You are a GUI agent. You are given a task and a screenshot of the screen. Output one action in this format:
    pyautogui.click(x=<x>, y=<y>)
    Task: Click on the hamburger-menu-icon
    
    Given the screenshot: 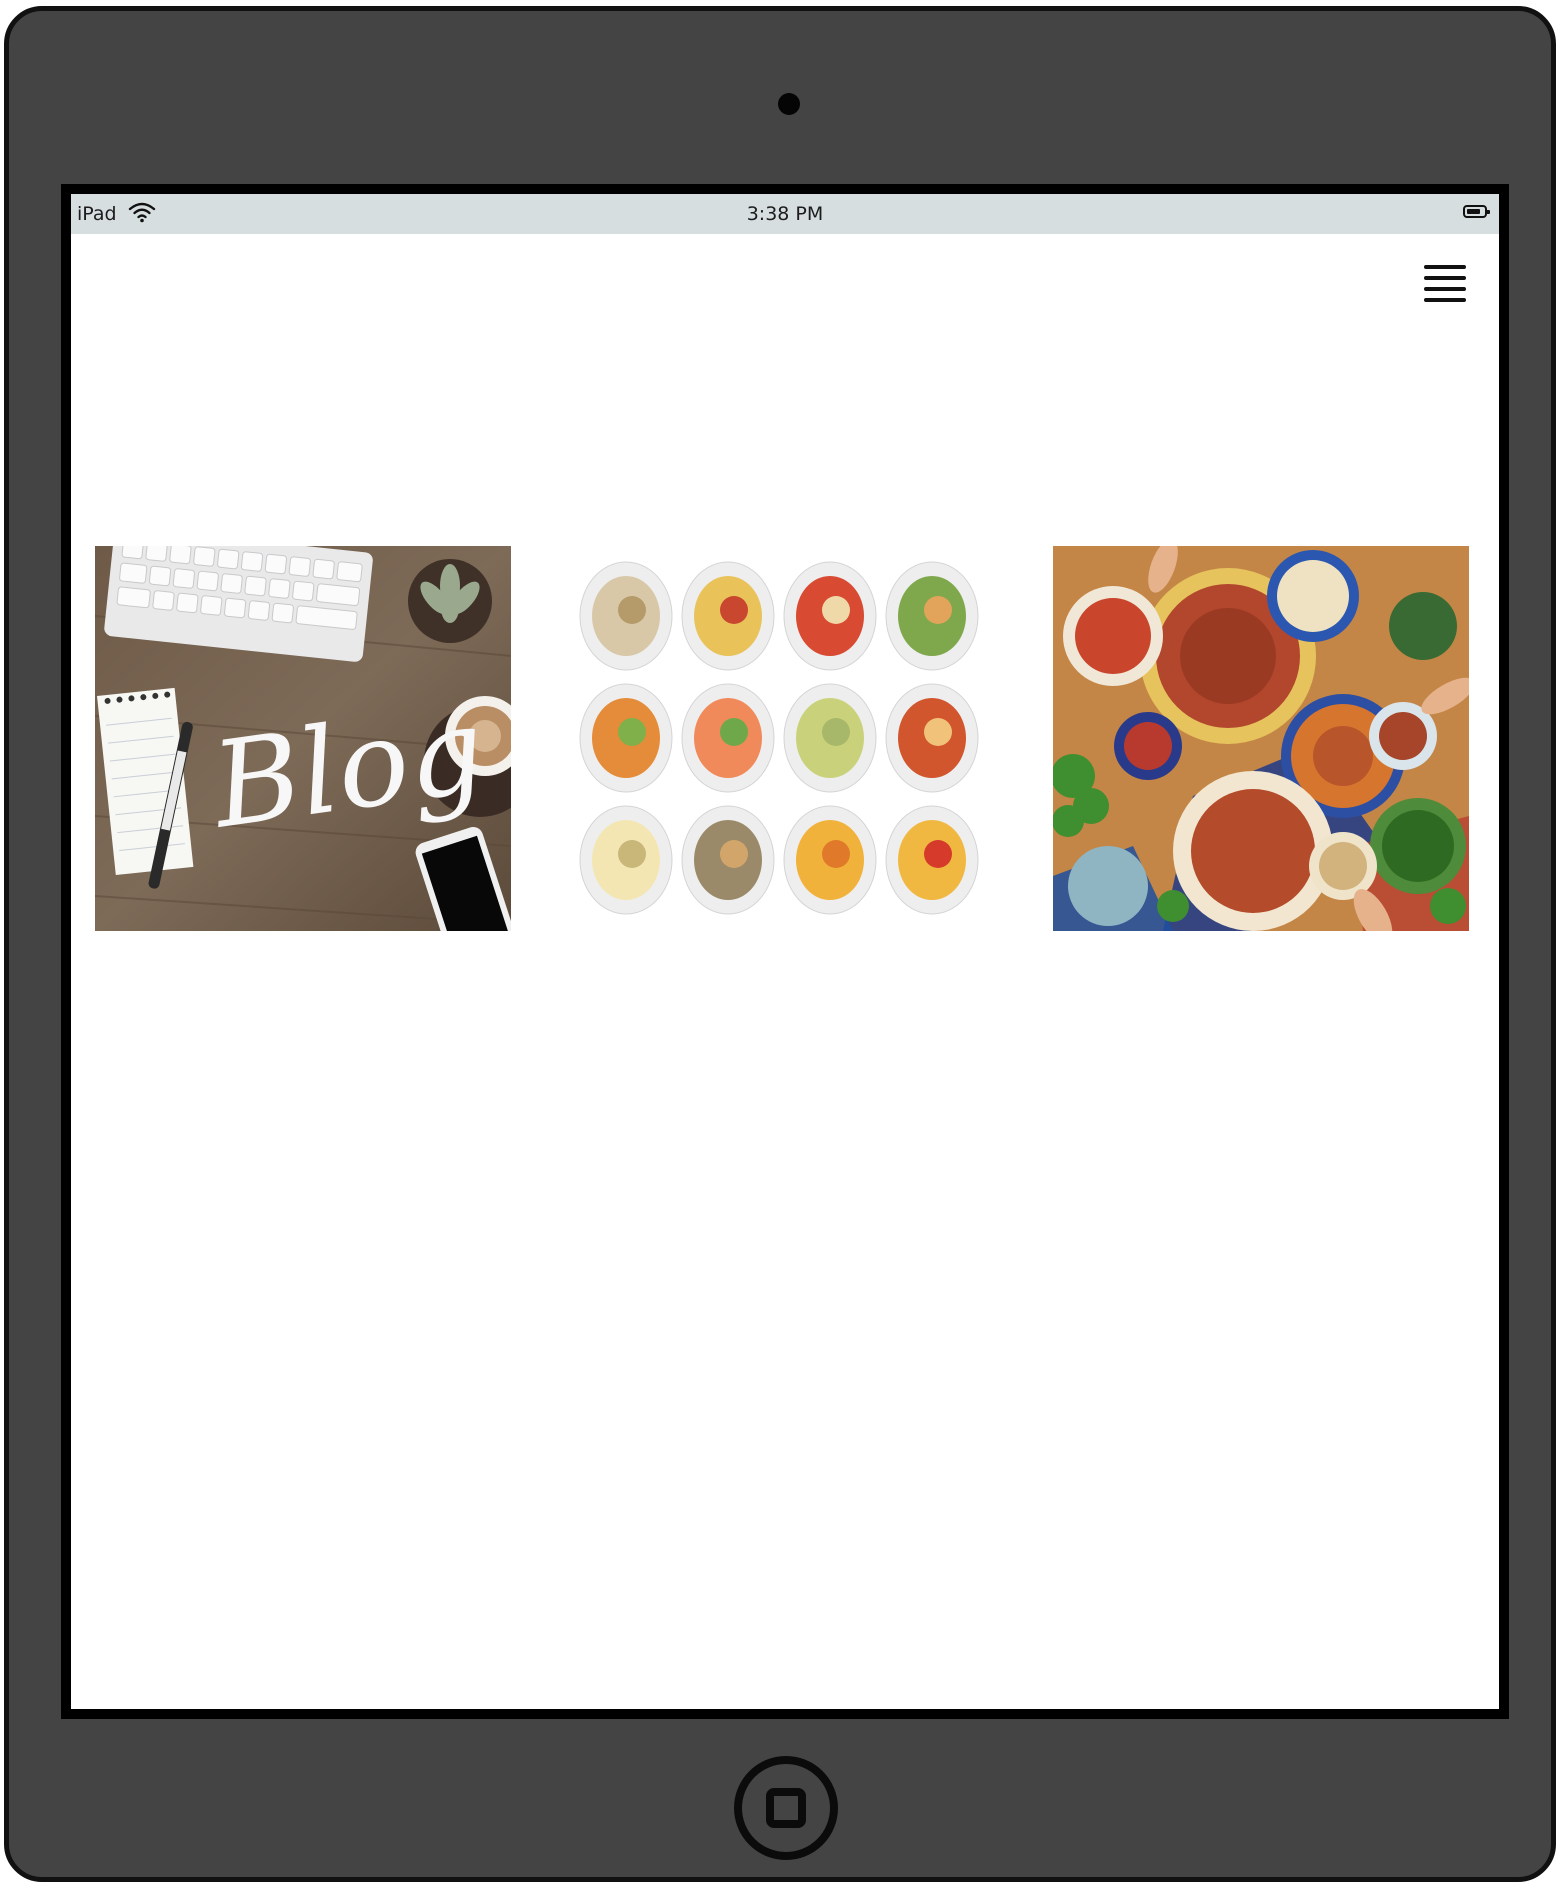 What is the action you would take?
    pyautogui.click(x=1445, y=286)
    